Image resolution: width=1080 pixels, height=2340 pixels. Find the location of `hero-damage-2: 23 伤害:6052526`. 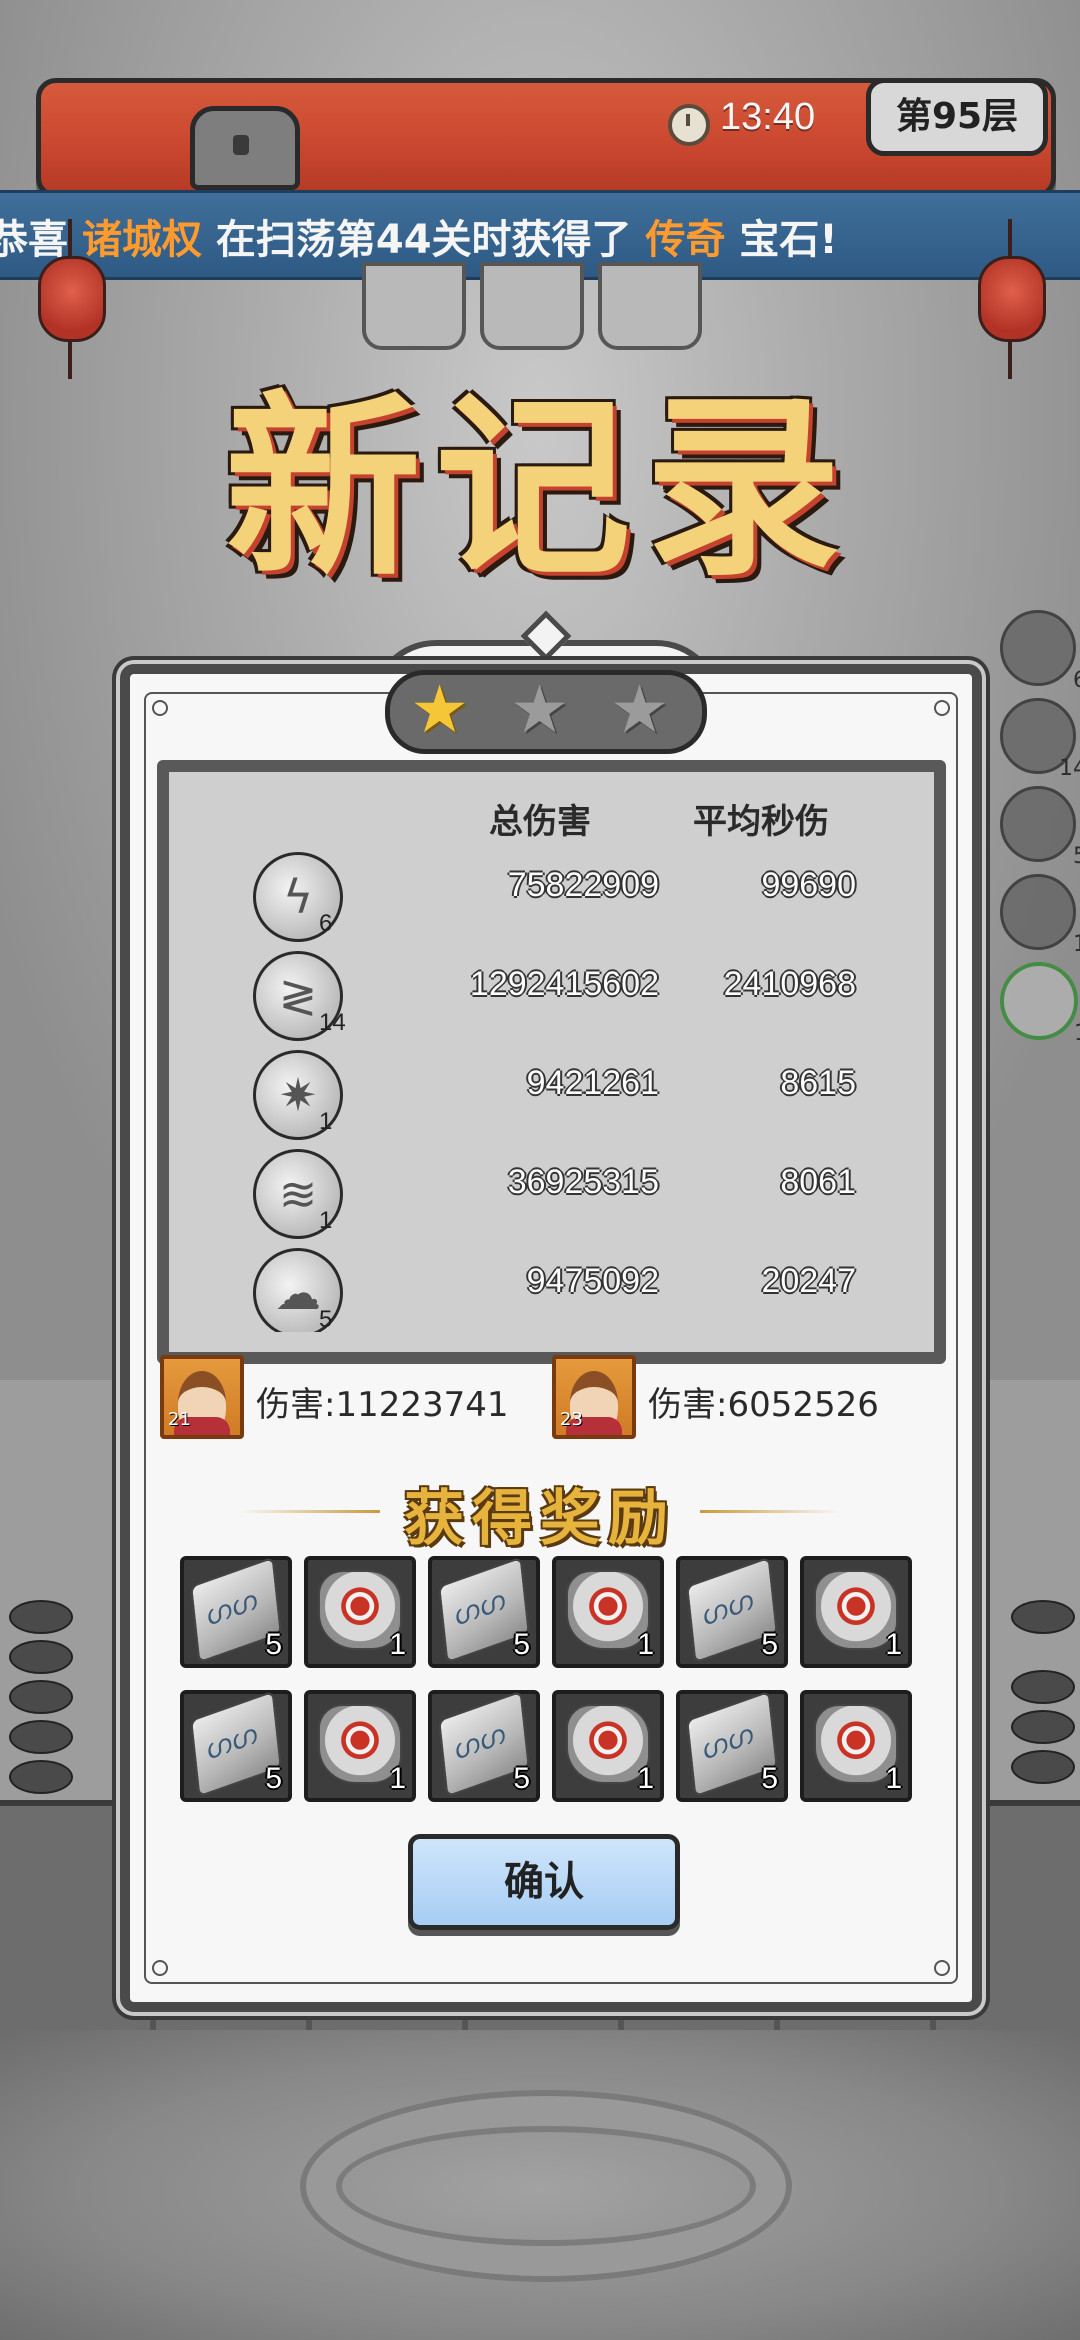

hero-damage-2: 23 伤害:6052526 is located at coordinates (722, 1397).